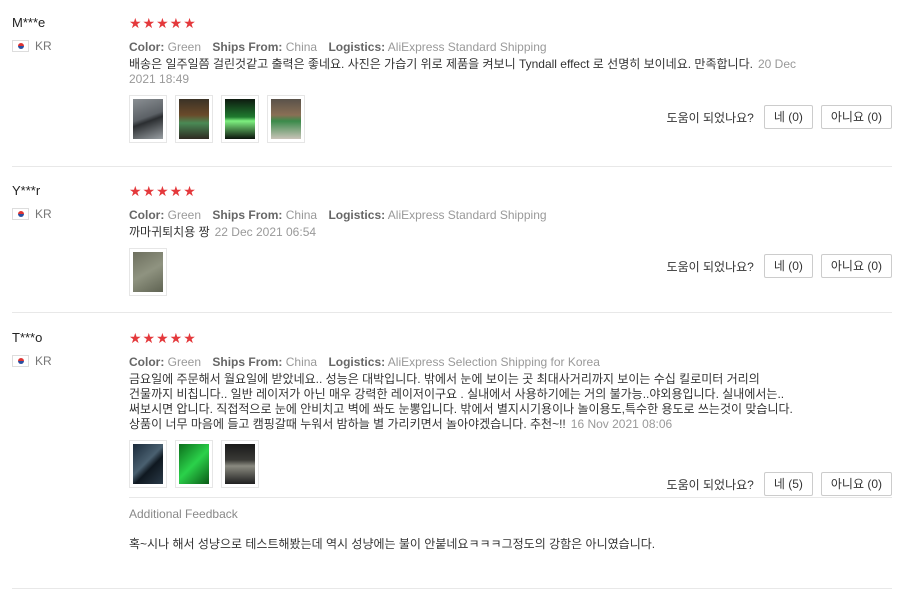  I want to click on additional-feedback-title: Additional Feedback, so click(183, 514).